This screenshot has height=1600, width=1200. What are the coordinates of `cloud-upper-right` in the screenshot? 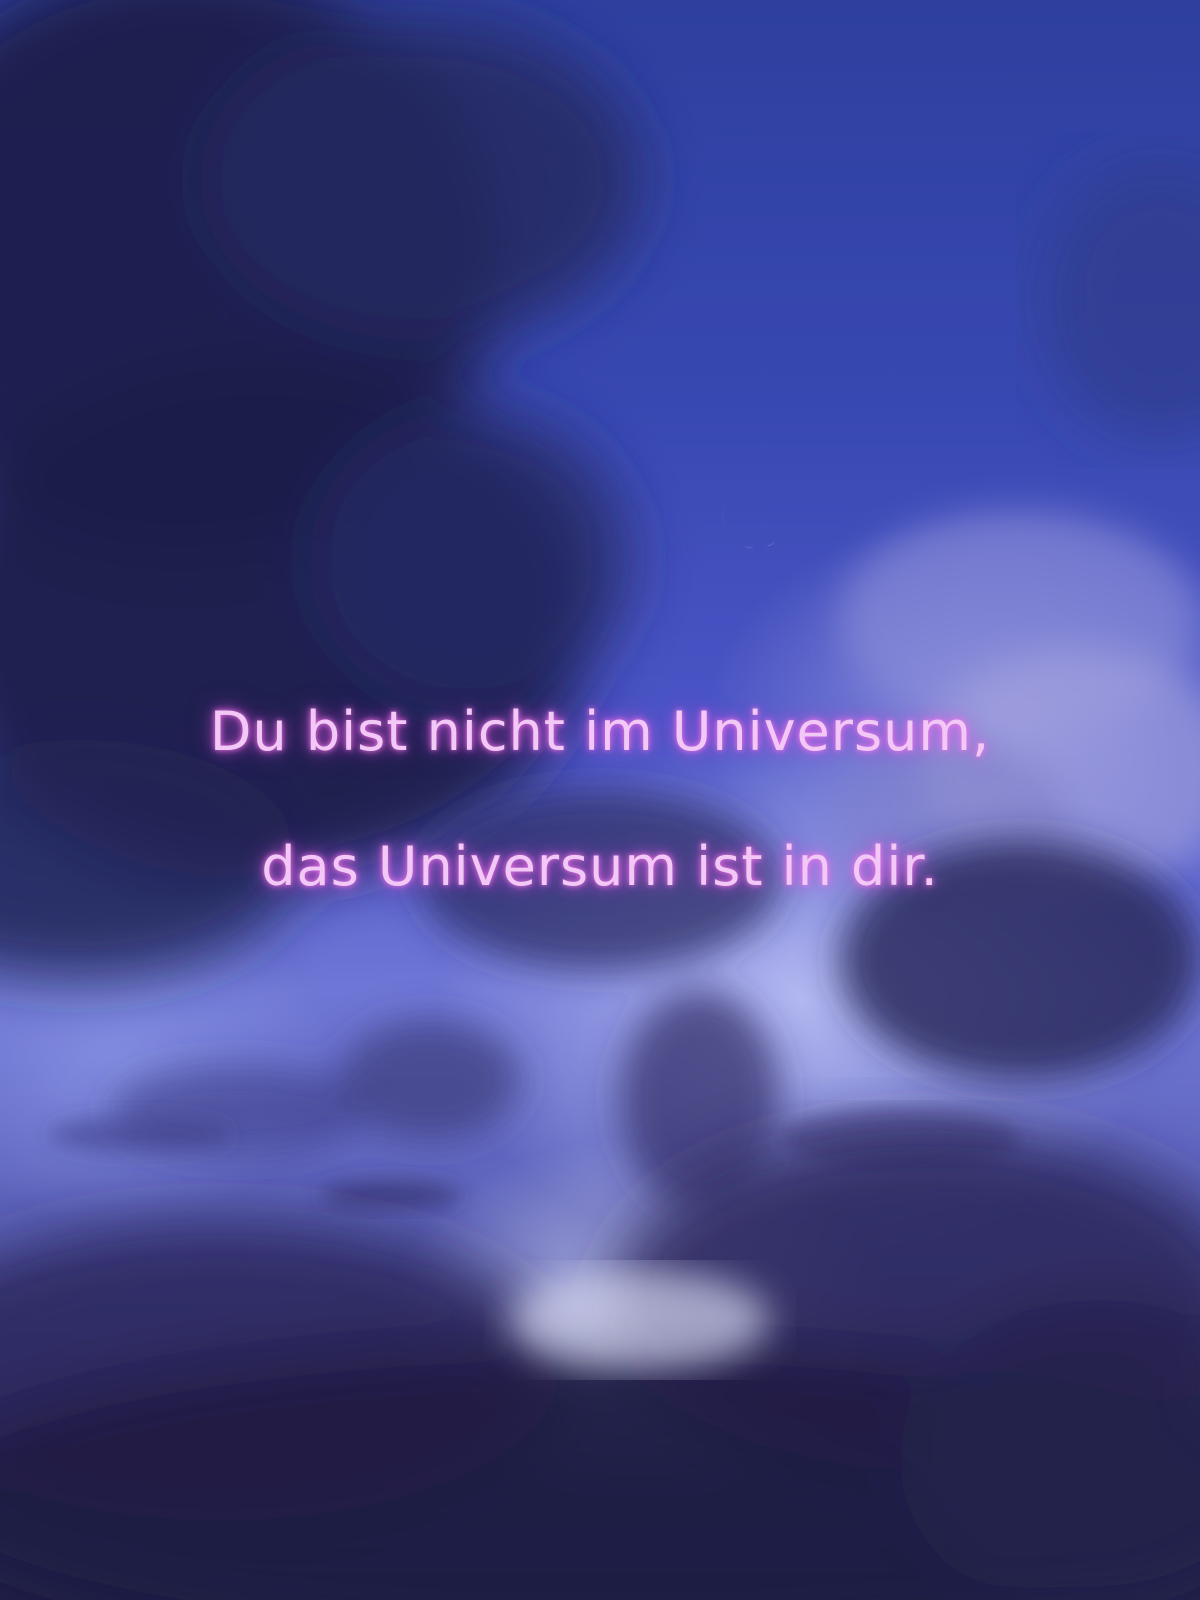 It's located at (1120, 300).